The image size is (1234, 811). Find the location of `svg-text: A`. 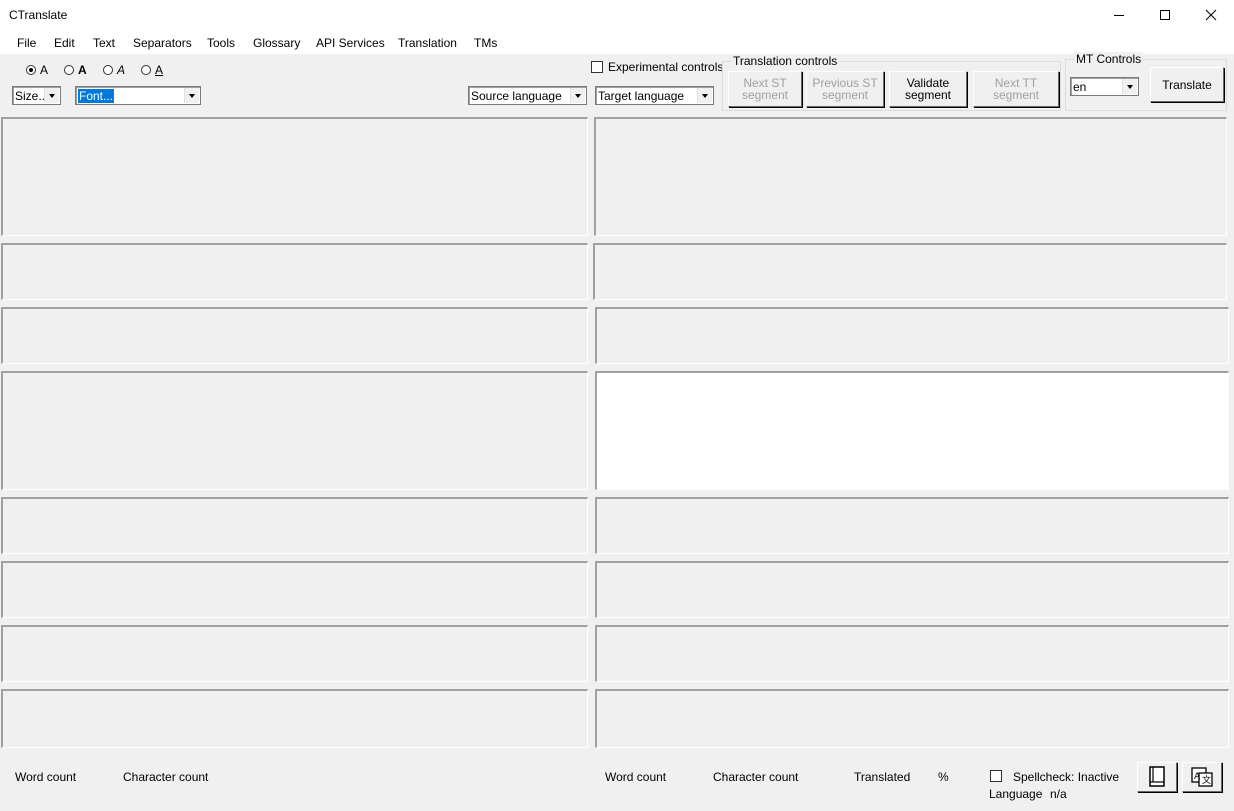

svg-text: A is located at coordinates (1197, 777).